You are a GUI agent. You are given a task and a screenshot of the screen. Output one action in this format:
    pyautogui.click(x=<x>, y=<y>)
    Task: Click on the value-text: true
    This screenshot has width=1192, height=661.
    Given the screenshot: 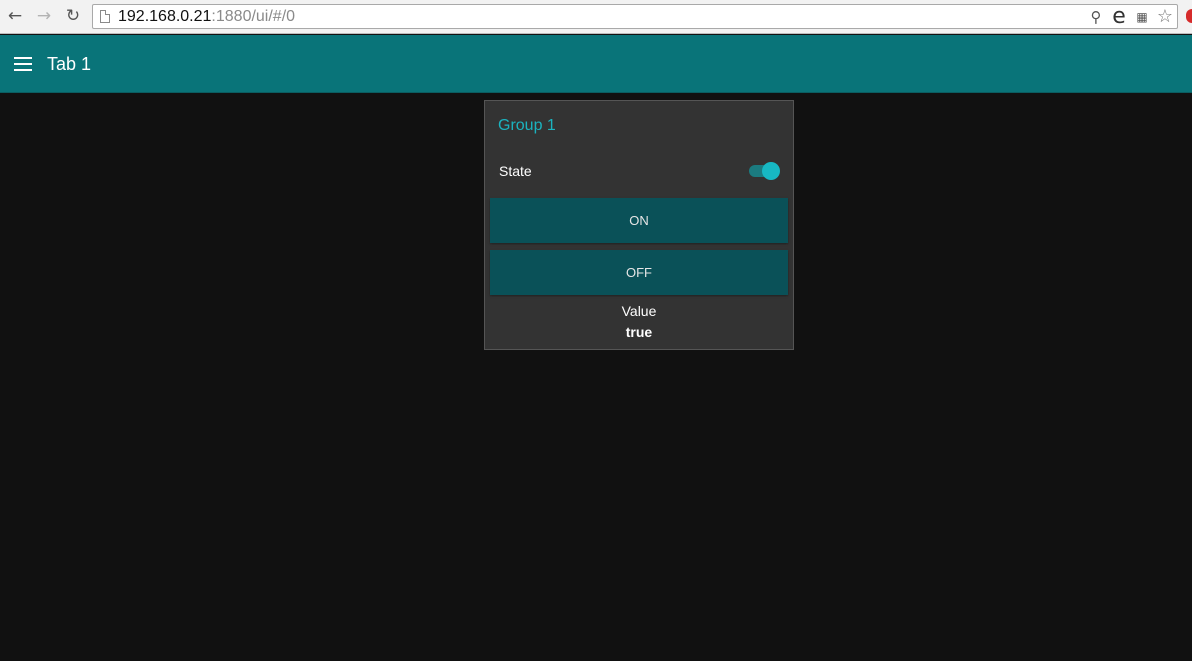 What is the action you would take?
    pyautogui.click(x=639, y=332)
    